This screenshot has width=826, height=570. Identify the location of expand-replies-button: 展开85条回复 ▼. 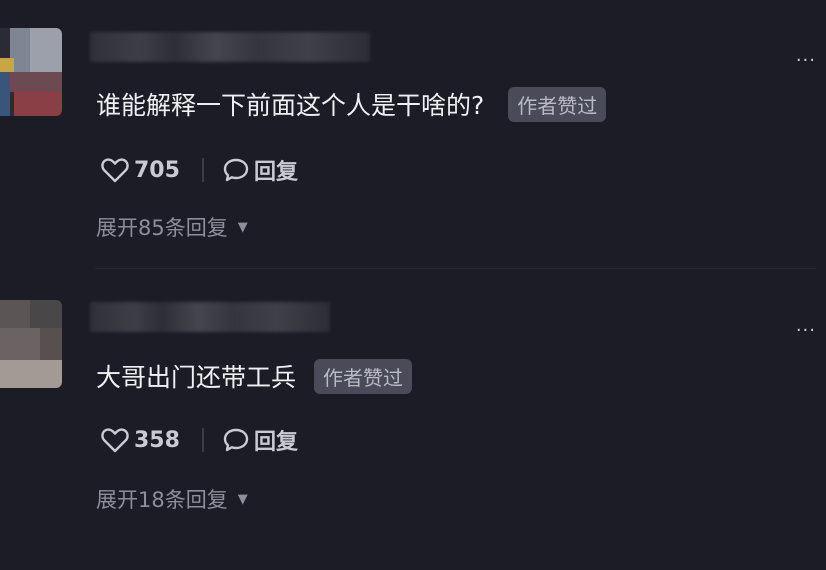
(172, 227).